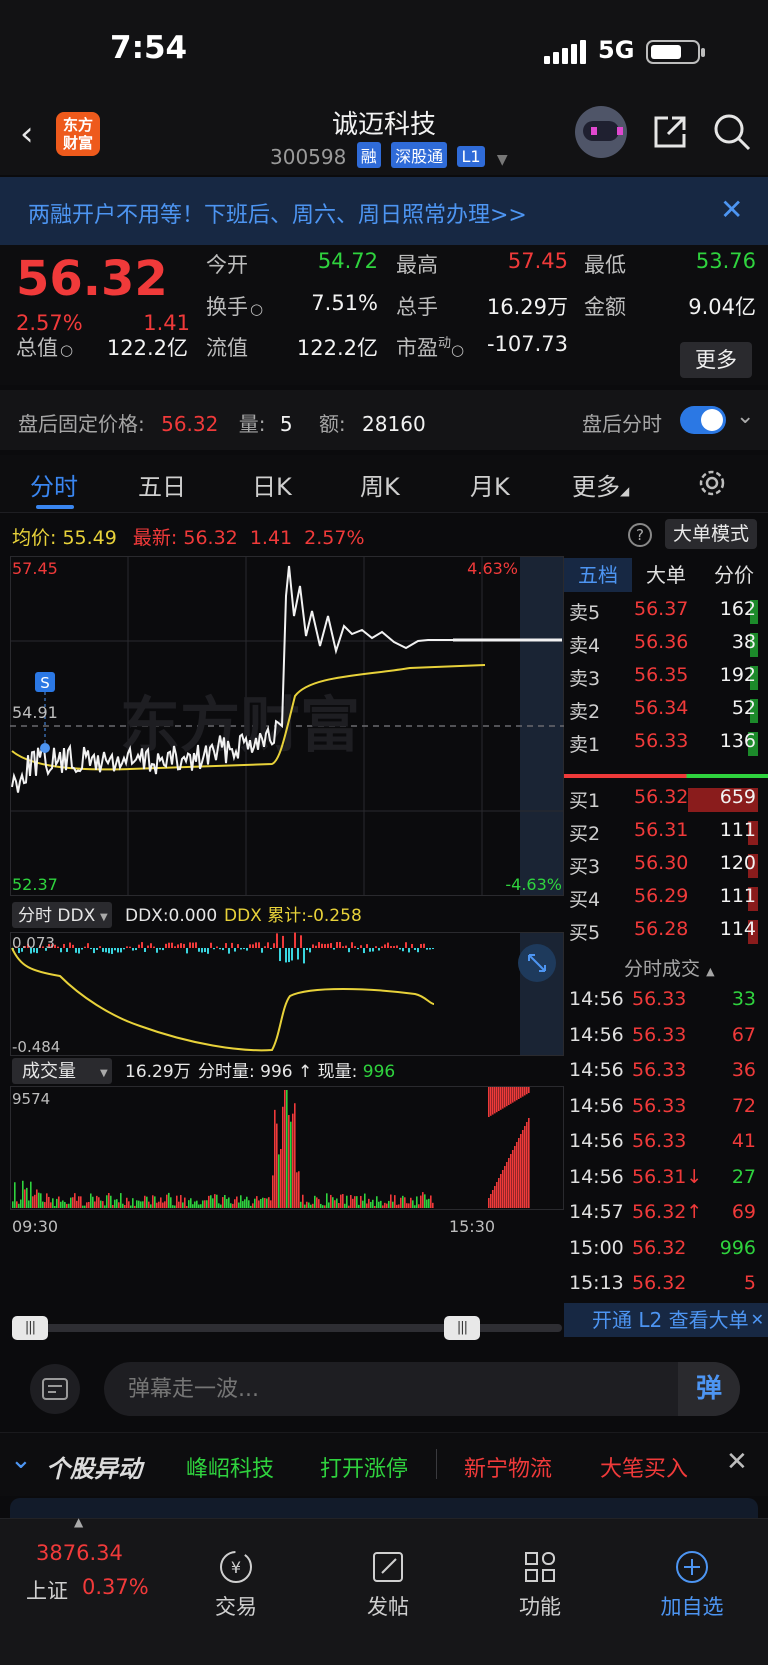  I want to click on help-icon: ?, so click(640, 535).